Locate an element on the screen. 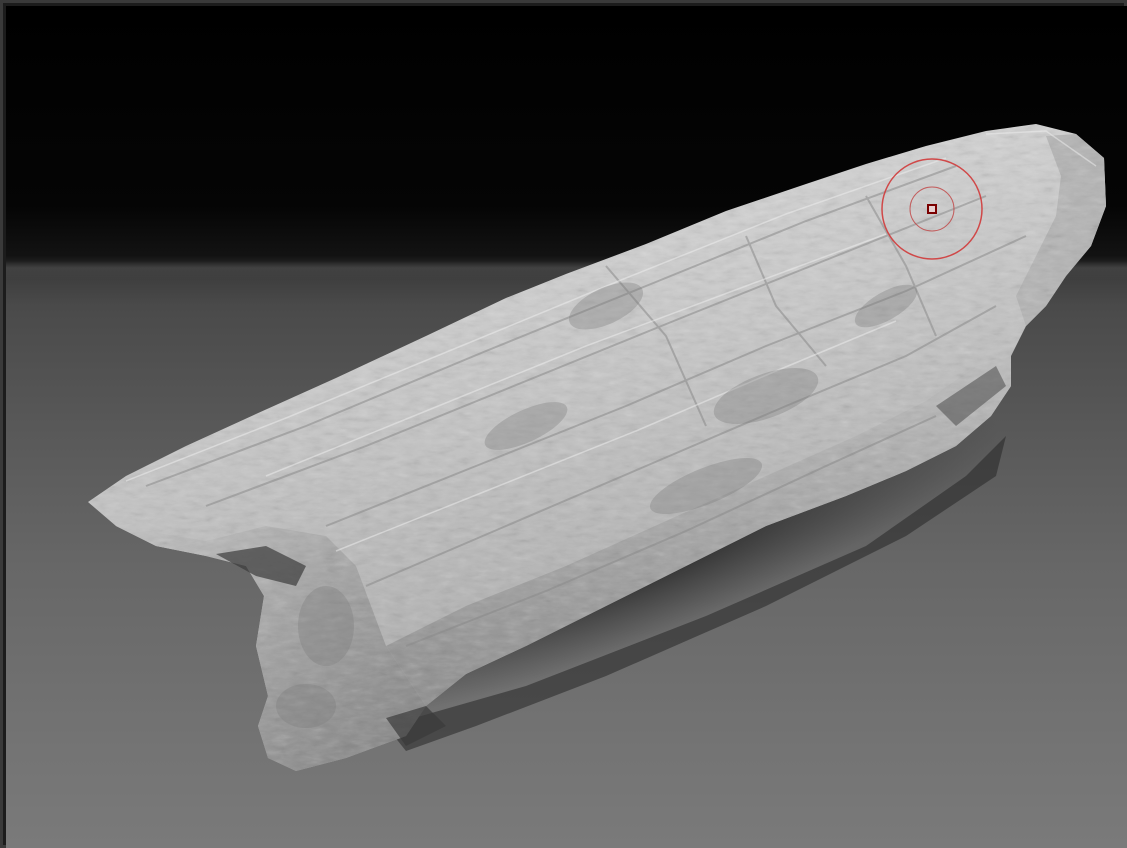 Image resolution: width=1127 pixels, height=848 pixels. brush-center-dot is located at coordinates (932, 209).